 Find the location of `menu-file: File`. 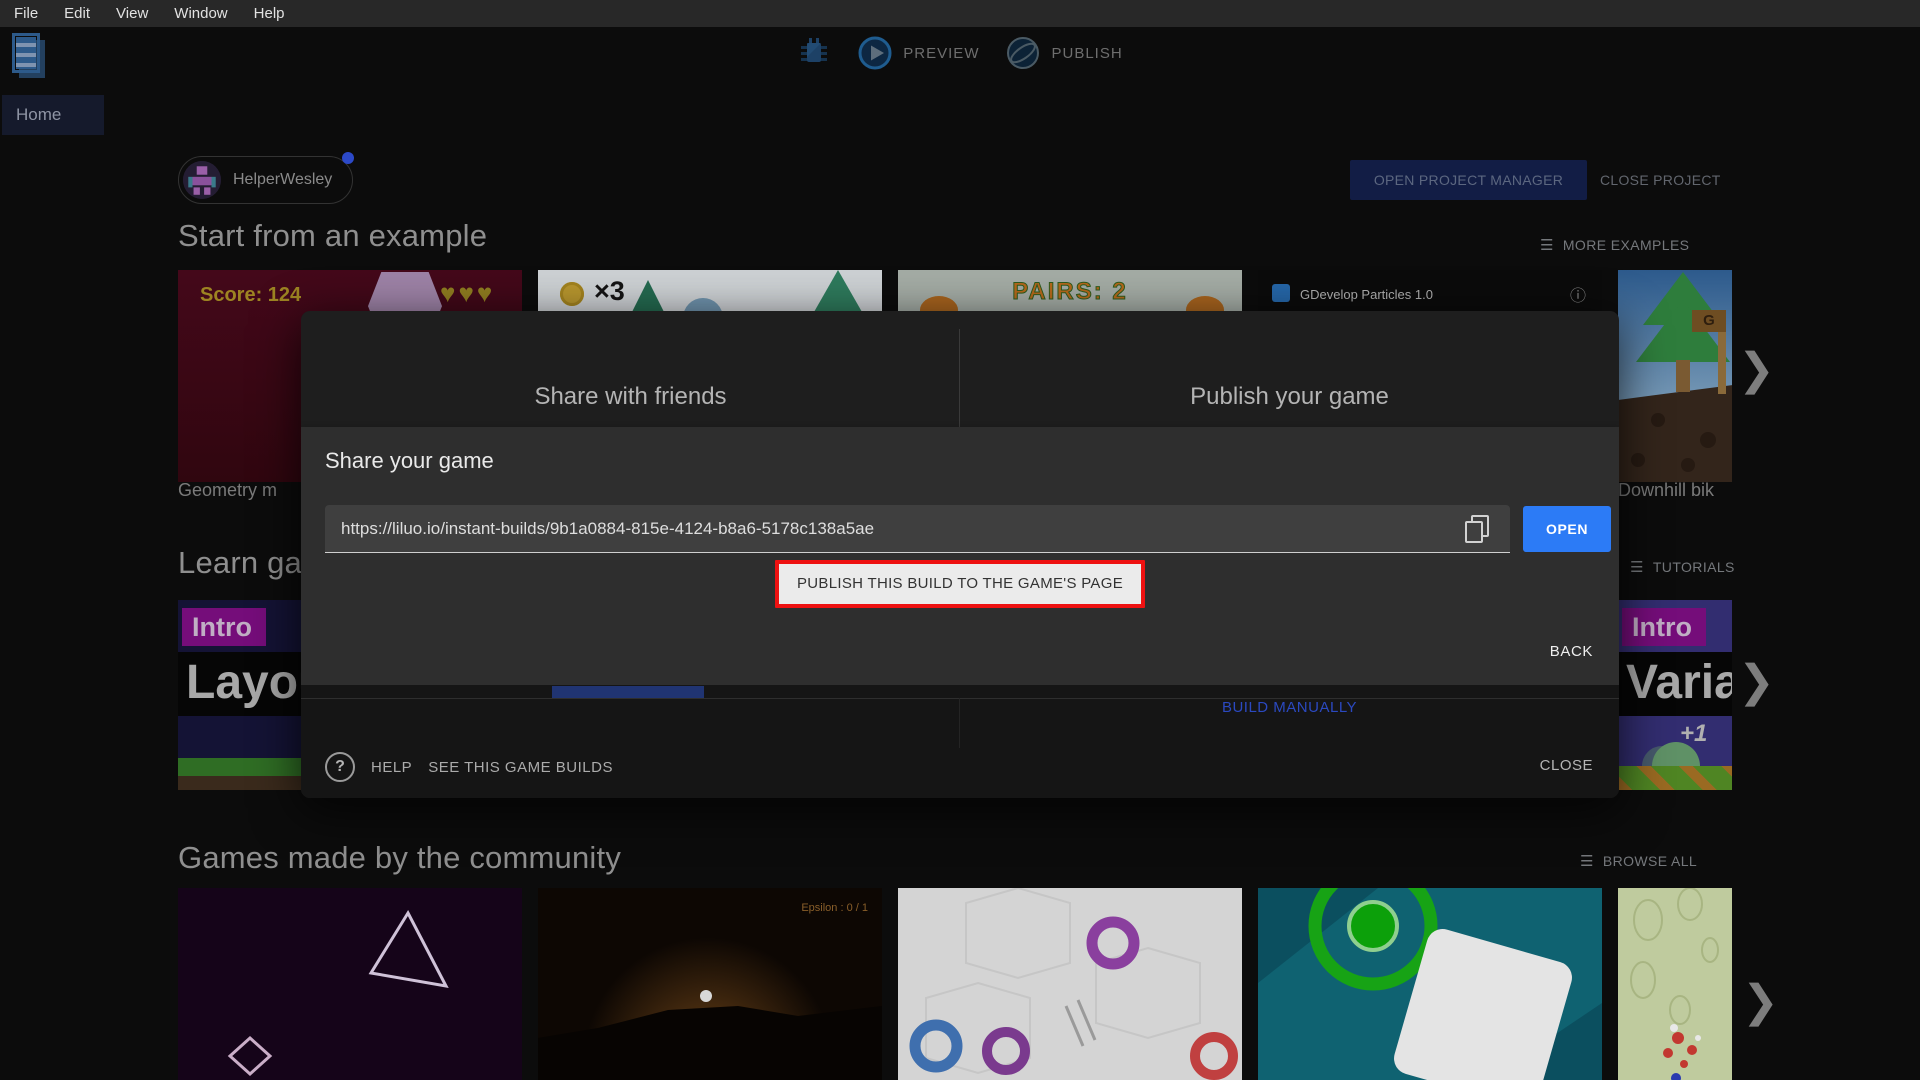

menu-file: File is located at coordinates (26, 13).